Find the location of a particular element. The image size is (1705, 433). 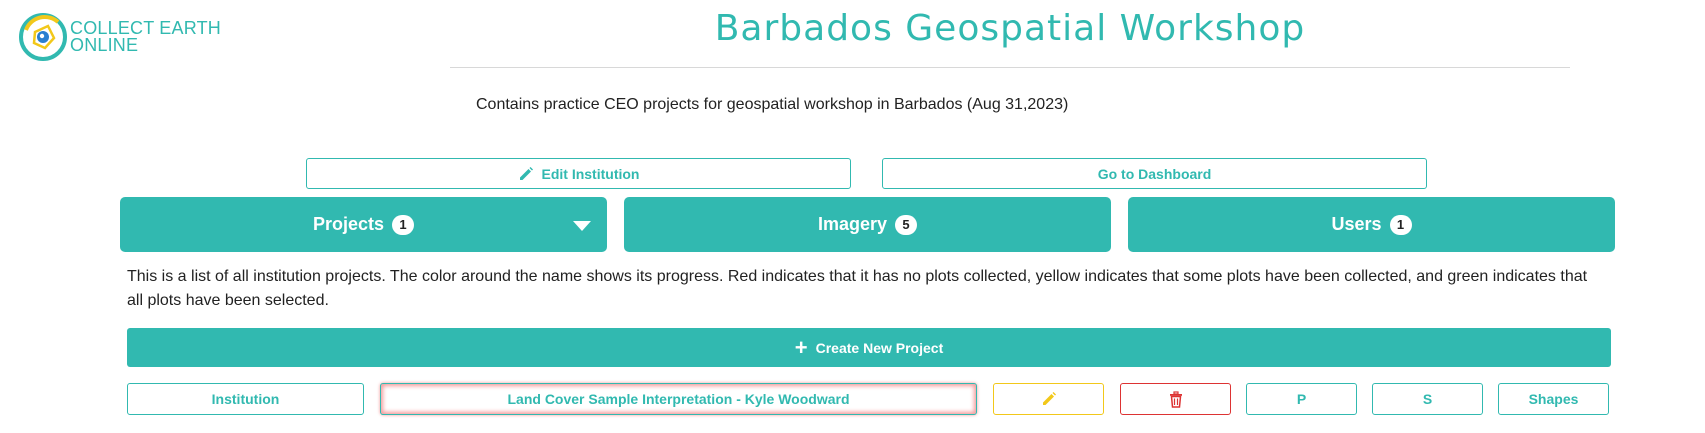

institution-button: Institution is located at coordinates (245, 399).